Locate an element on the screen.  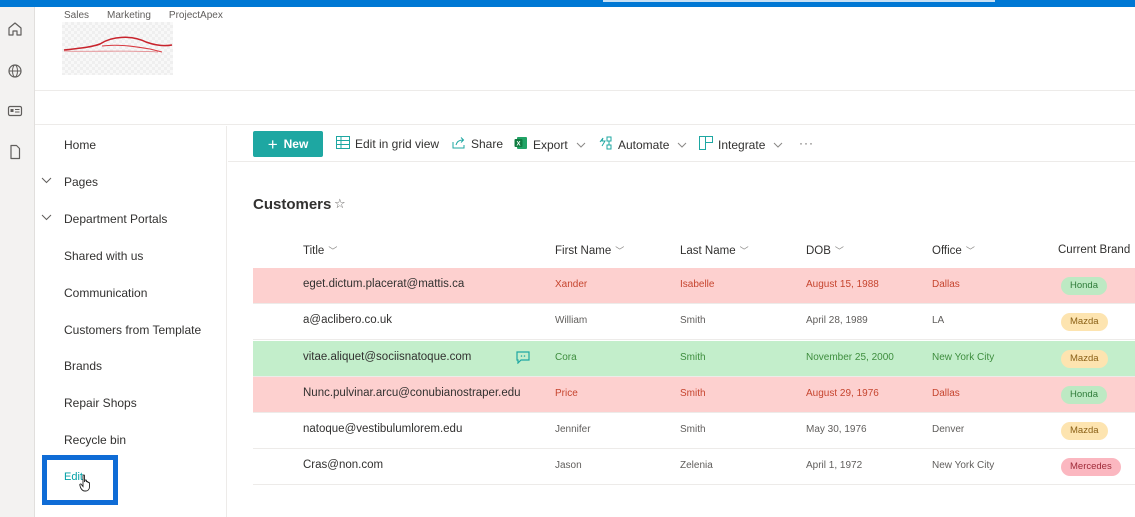
cell-first-name: Jason is located at coordinates (568, 465).